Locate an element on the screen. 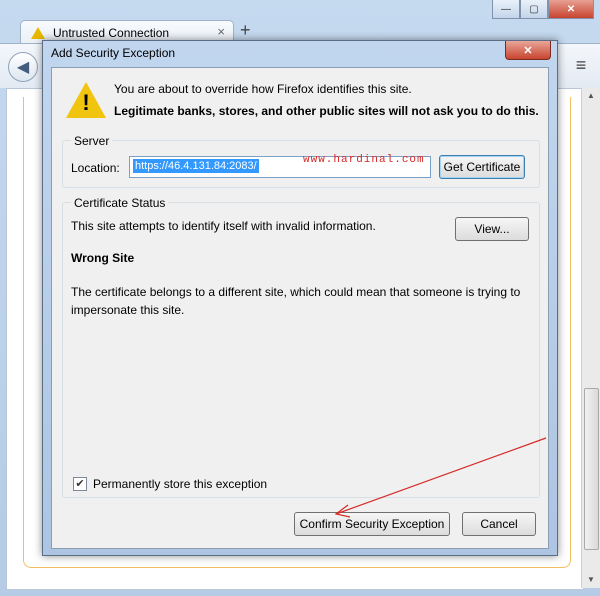  annotation-arrow-line is located at coordinates (441, 476).